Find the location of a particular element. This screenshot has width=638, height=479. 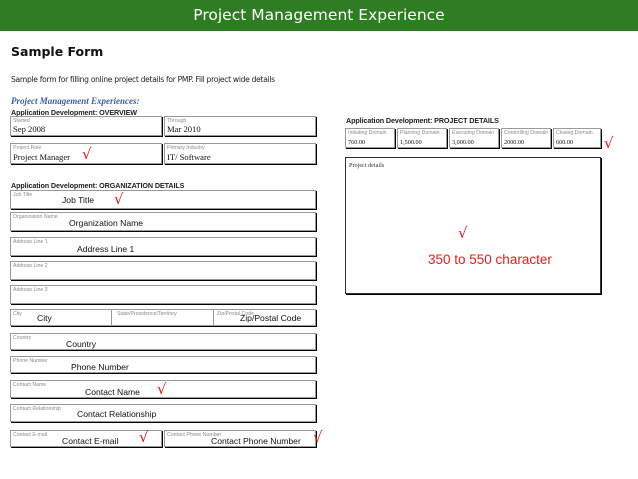

check-mark-project-details: √ is located at coordinates (463, 233).